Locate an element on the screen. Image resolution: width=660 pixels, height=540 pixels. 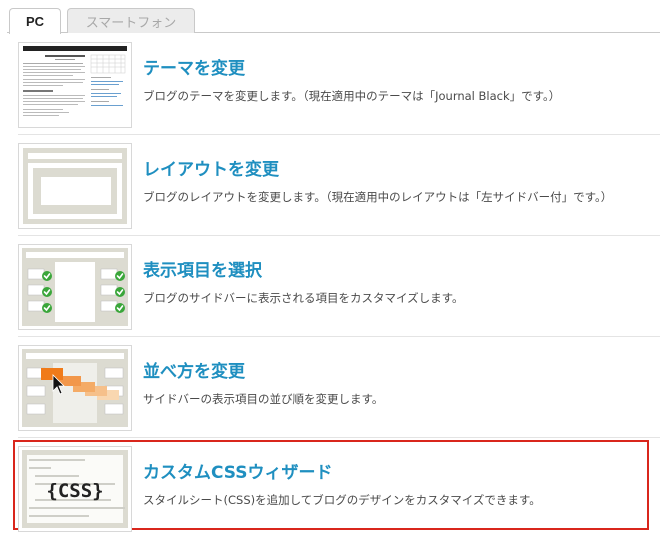
widgets-select-thumbnail is located at coordinates (75, 287).